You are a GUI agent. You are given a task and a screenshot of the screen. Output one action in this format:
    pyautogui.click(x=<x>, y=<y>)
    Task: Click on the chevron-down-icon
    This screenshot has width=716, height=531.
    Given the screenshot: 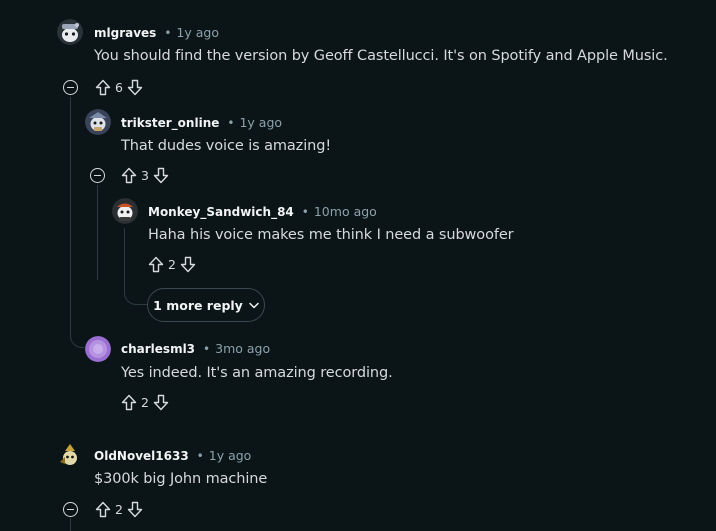 What is the action you would take?
    pyautogui.click(x=254, y=305)
    